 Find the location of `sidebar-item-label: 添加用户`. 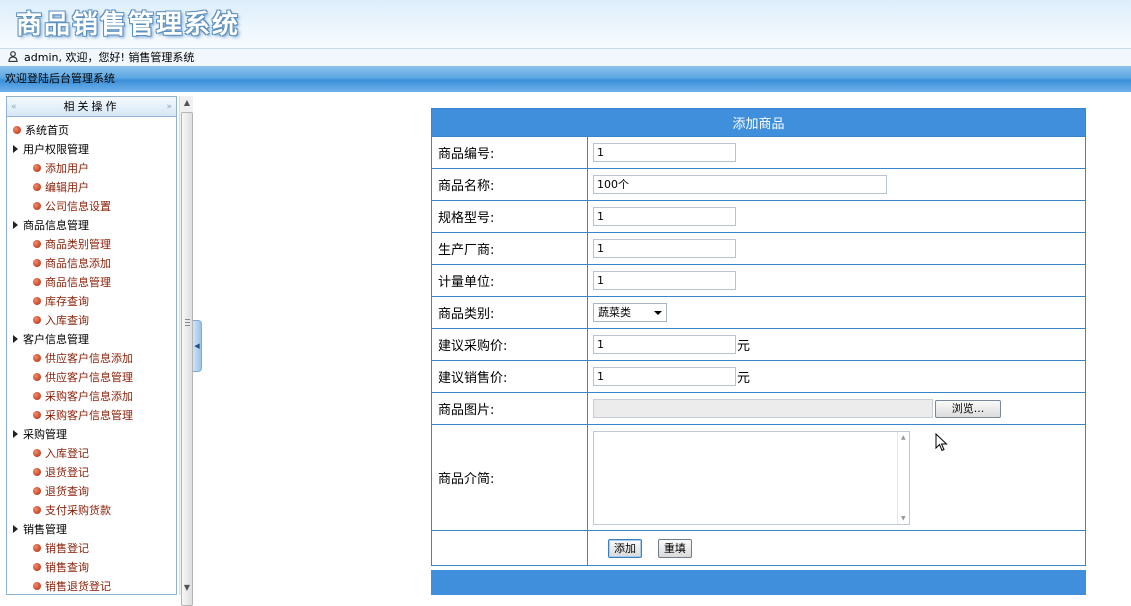

sidebar-item-label: 添加用户 is located at coordinates (67, 168).